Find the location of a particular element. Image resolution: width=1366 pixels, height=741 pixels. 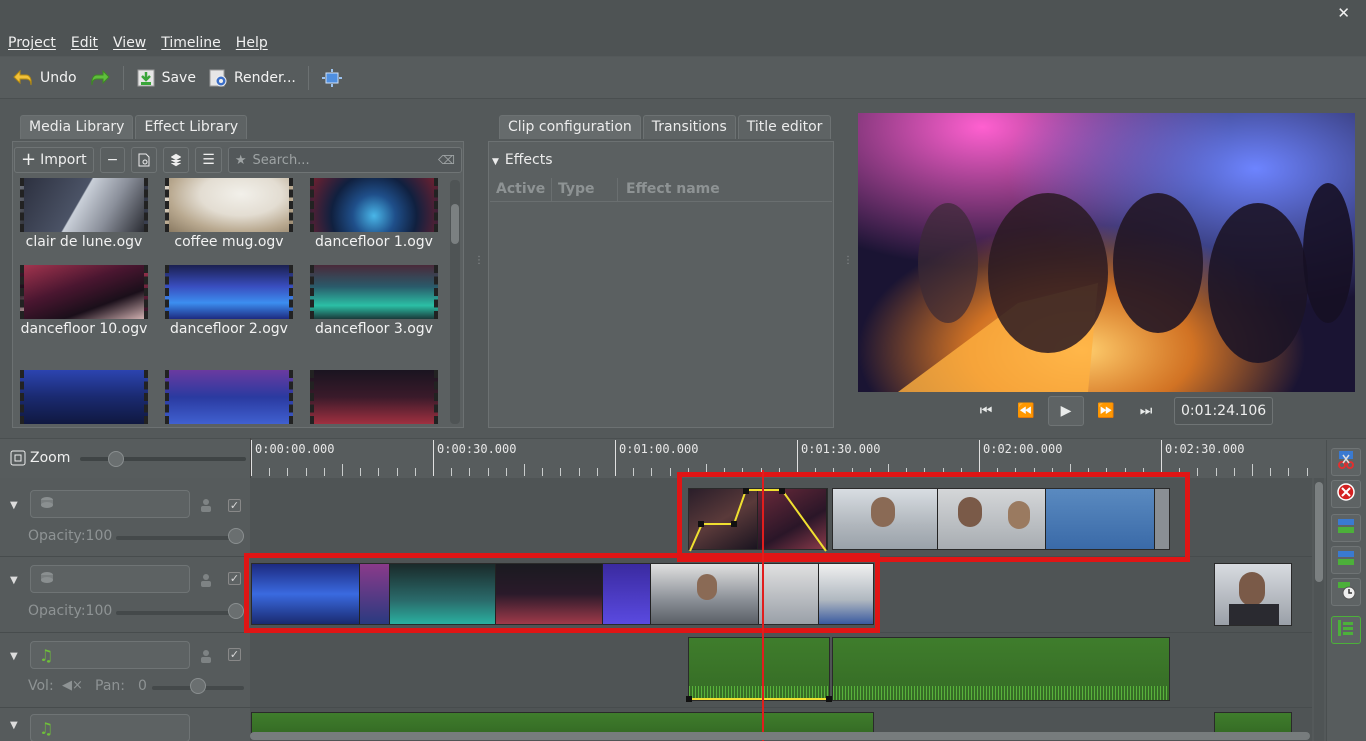

remove-clip-button is located at coordinates (1346, 494).